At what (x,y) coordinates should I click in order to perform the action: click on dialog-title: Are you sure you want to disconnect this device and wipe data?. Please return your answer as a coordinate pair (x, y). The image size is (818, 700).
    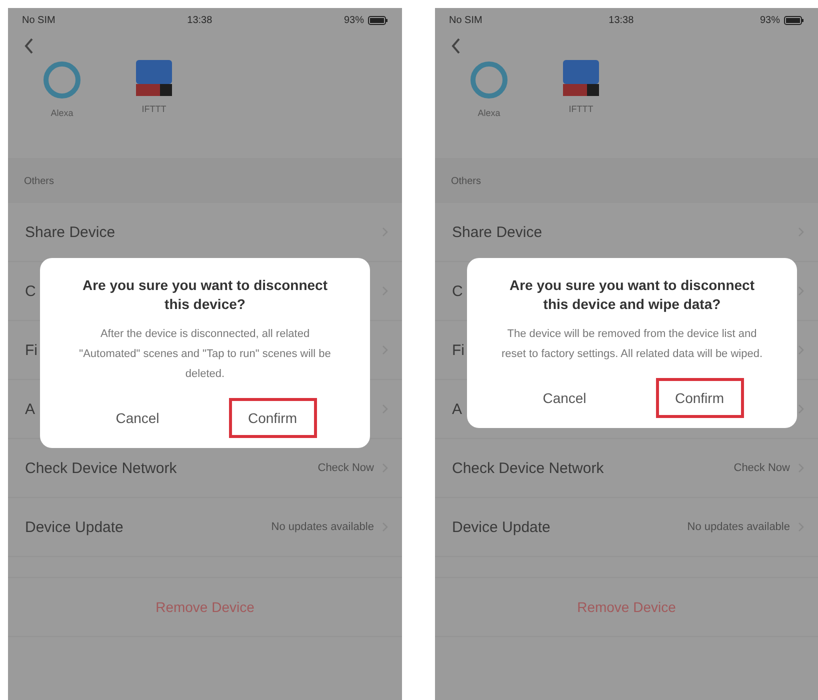
    Looking at the image, I should click on (632, 295).